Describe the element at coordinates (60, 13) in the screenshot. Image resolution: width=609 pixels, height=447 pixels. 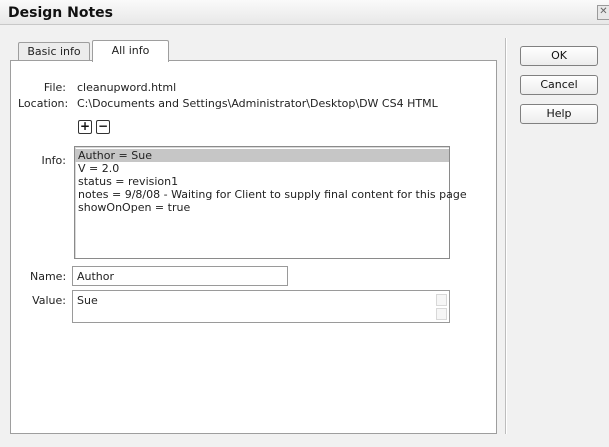
I see `window-title: Design Notes` at that location.